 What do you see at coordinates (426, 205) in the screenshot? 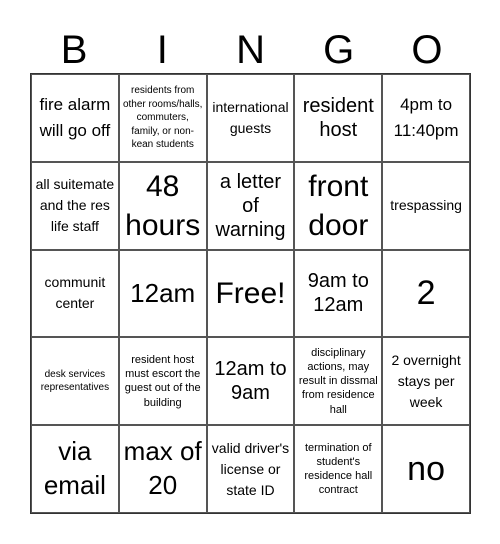
I see `bingo-cell: trespassing` at bounding box center [426, 205].